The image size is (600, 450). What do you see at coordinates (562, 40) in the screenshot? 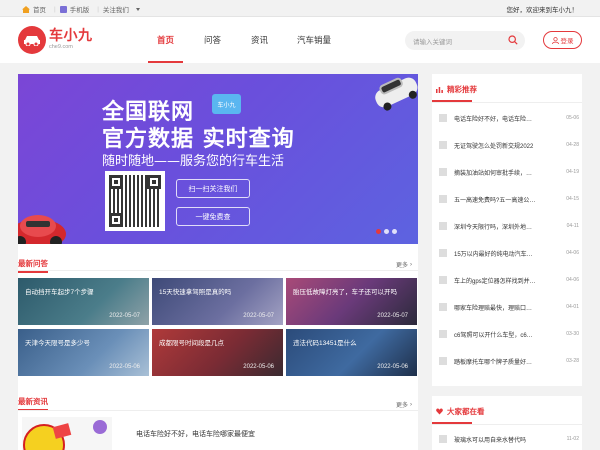
I see `login-button: 登录` at bounding box center [562, 40].